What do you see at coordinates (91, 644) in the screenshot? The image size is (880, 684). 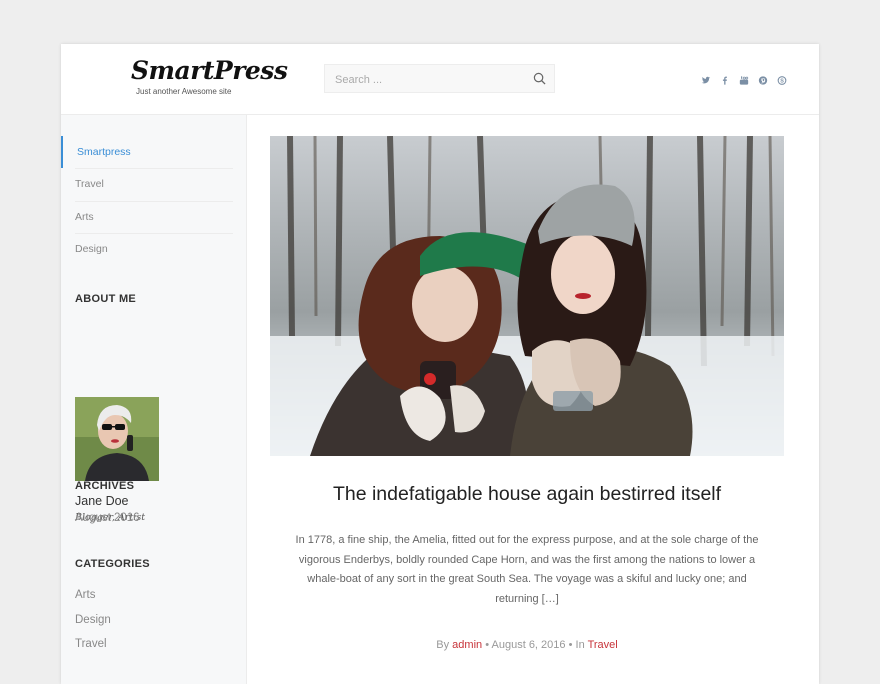 I see `category-link-travel: Travel` at bounding box center [91, 644].